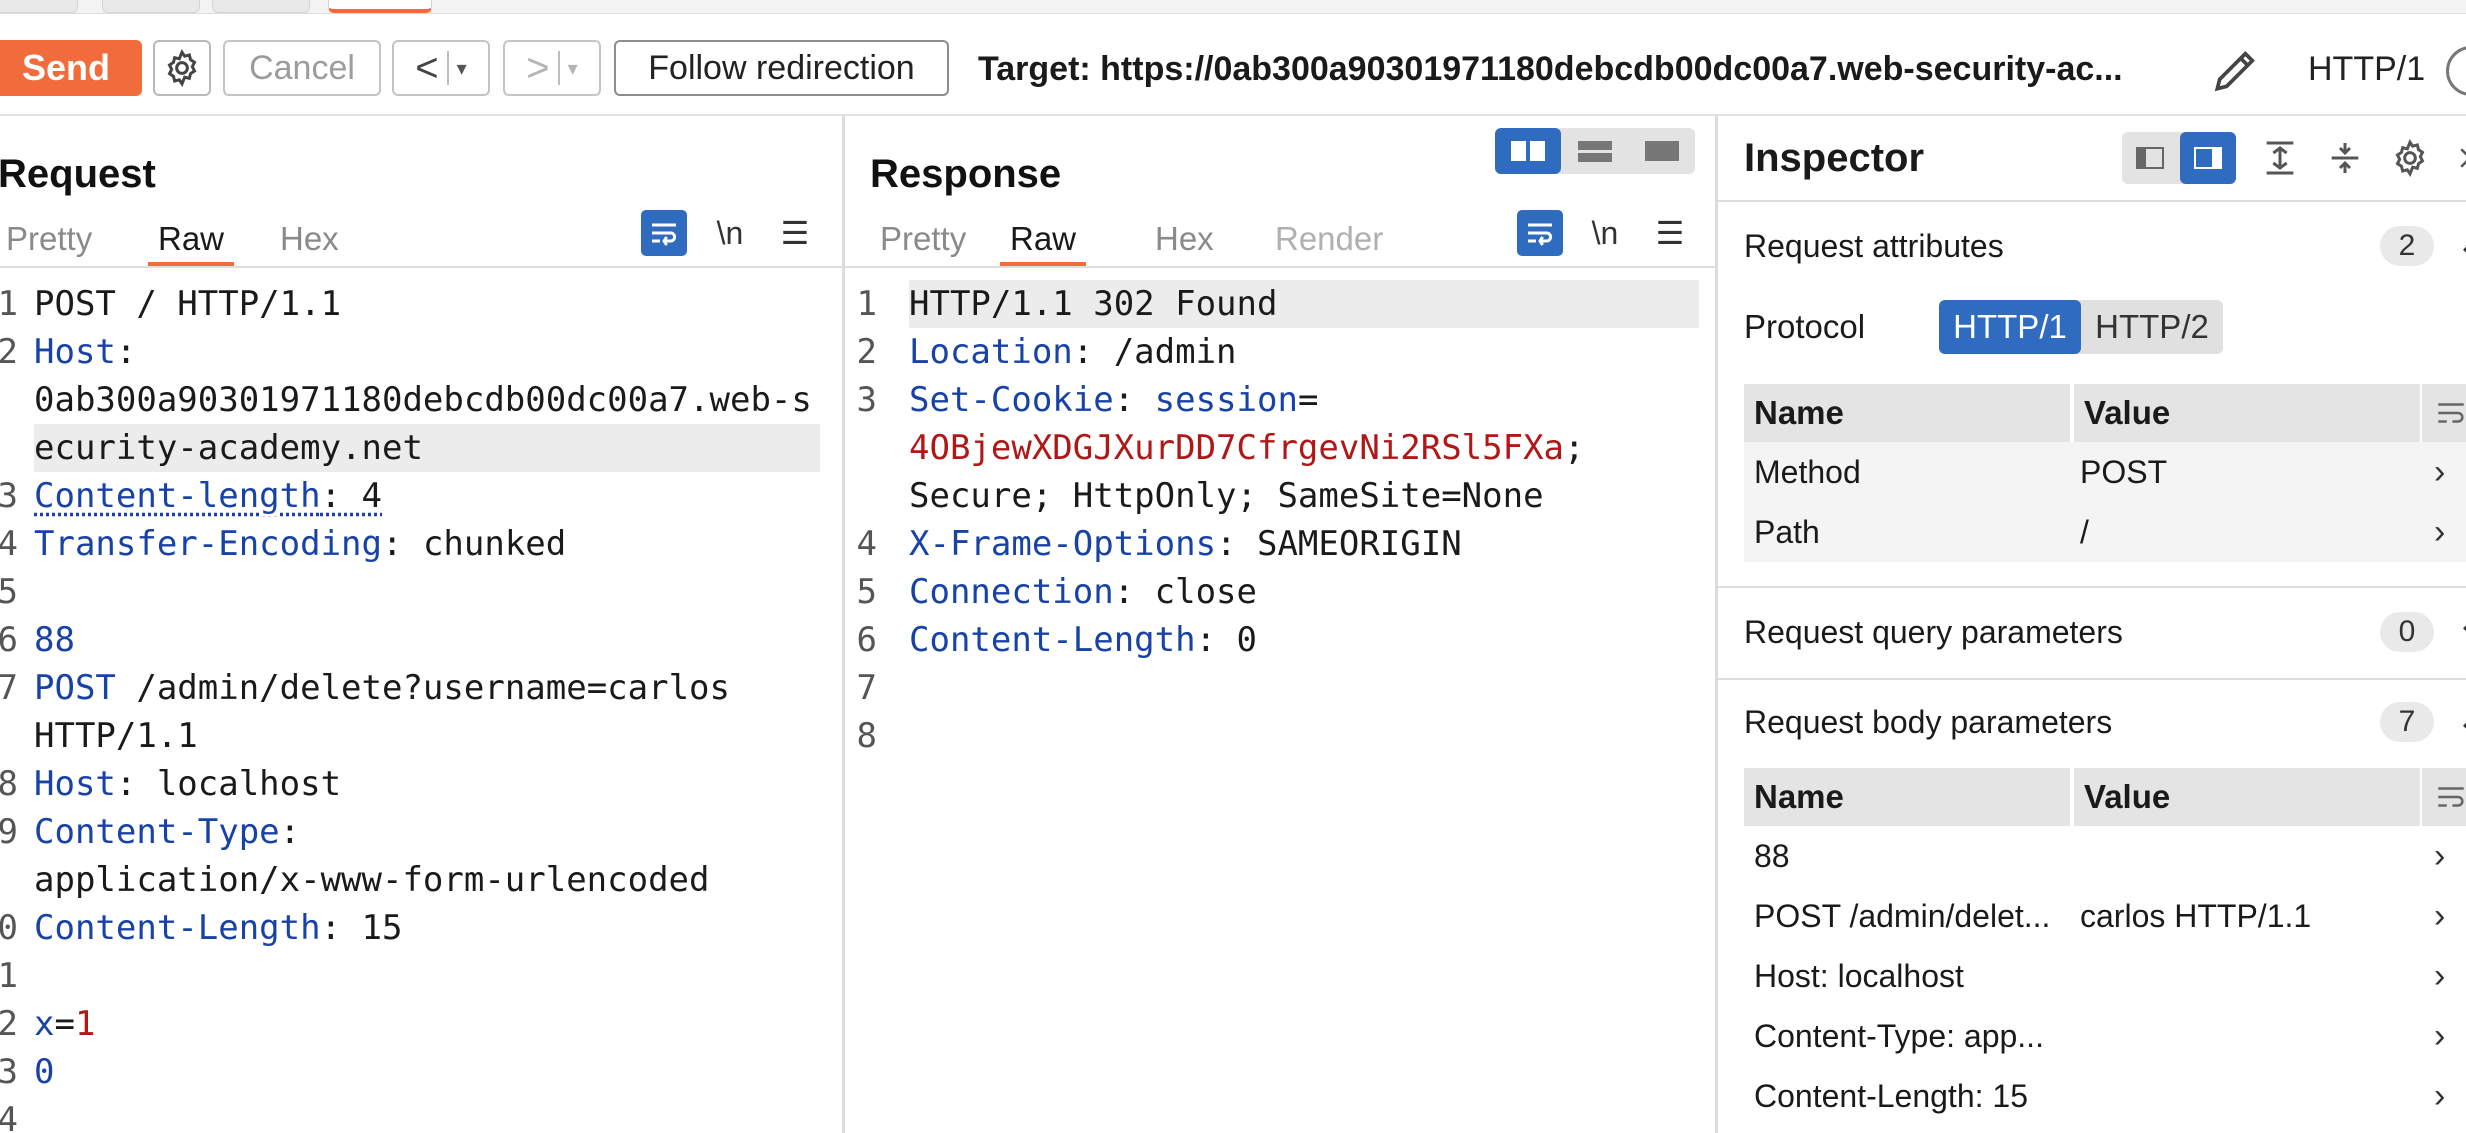  Describe the element at coordinates (1226, 496) in the screenshot. I see `code-line: Secure; HttpOnly; SameSite=None` at that location.